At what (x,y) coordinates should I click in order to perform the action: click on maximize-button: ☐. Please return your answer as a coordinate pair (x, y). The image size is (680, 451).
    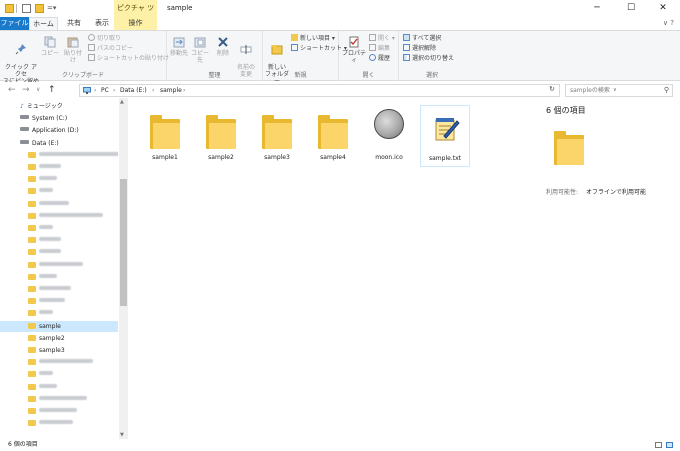
    Looking at the image, I should click on (631, 8).